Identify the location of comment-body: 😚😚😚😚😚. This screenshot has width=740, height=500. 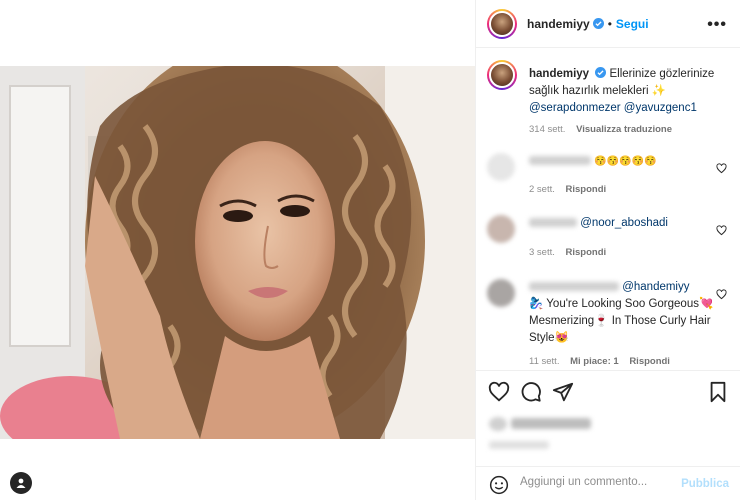
(625, 161).